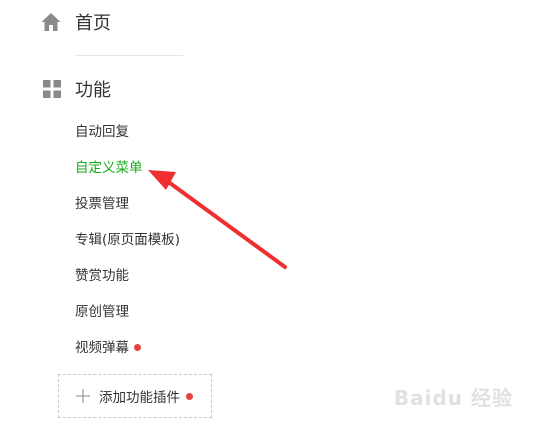 Image resolution: width=541 pixels, height=435 pixels. What do you see at coordinates (453, 398) in the screenshot?
I see `baidu-watermark: Baidu 经验` at bounding box center [453, 398].